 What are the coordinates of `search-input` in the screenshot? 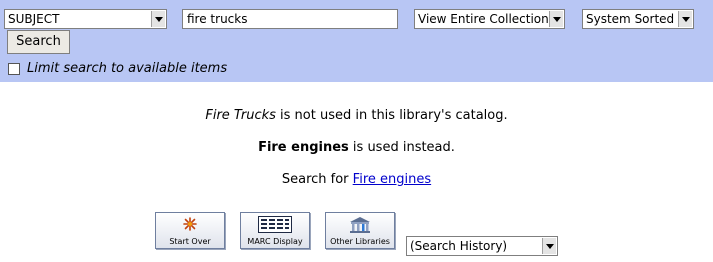 It's located at (290, 19).